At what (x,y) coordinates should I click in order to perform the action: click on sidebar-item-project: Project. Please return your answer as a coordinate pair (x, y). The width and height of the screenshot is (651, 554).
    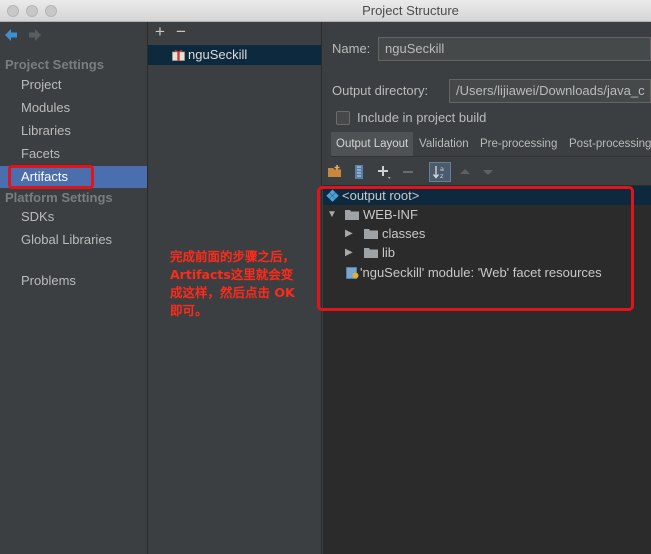
    Looking at the image, I should click on (73, 85).